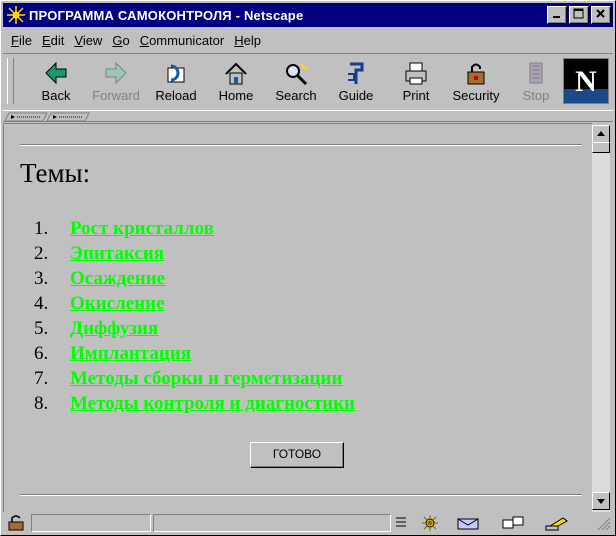  Describe the element at coordinates (416, 73) in the screenshot. I see `print-icon` at that location.